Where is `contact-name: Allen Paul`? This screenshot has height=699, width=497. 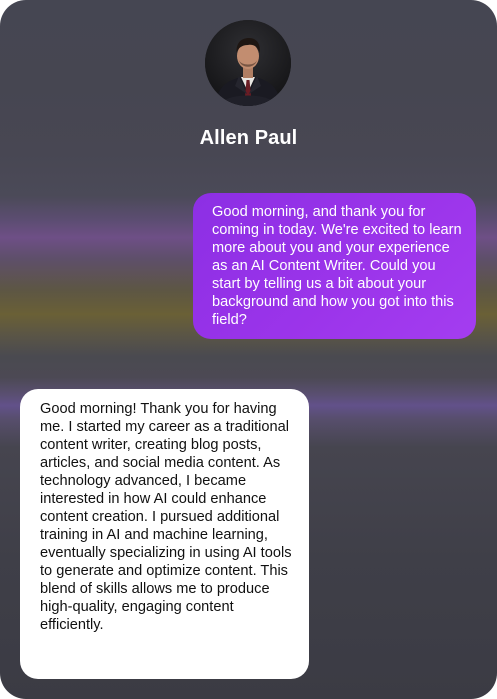
contact-name: Allen Paul is located at coordinates (248, 138).